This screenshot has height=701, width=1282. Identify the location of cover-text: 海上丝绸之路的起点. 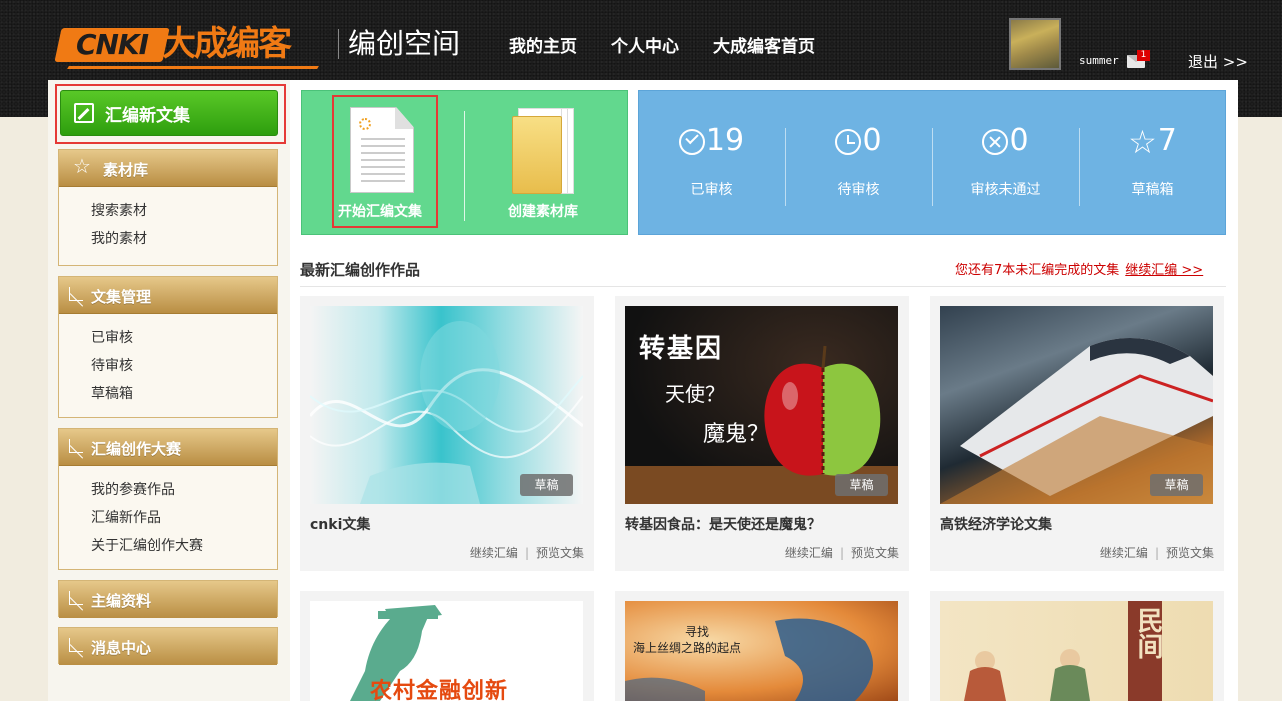
(687, 648).